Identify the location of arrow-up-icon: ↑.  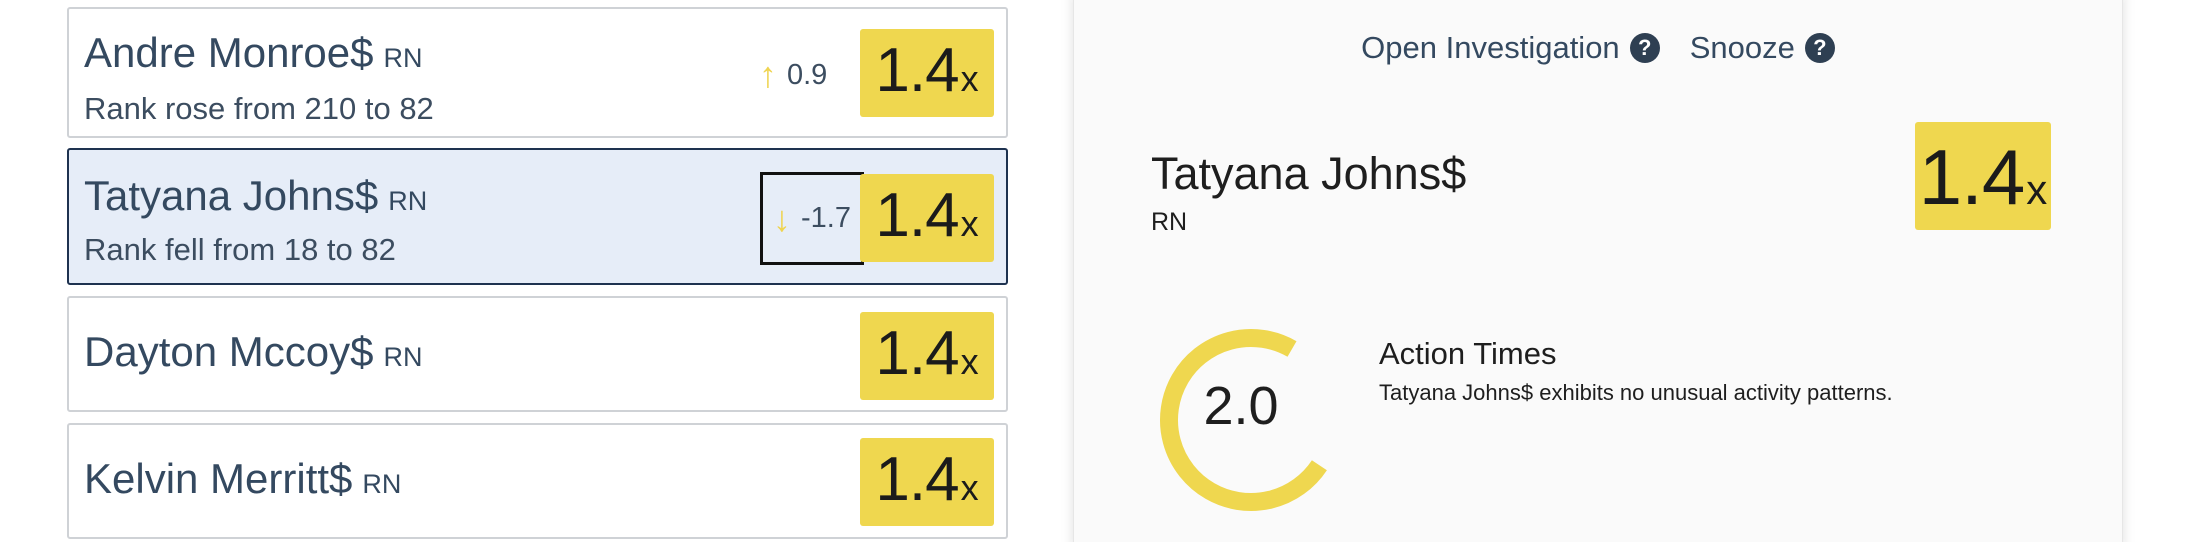
(768, 74).